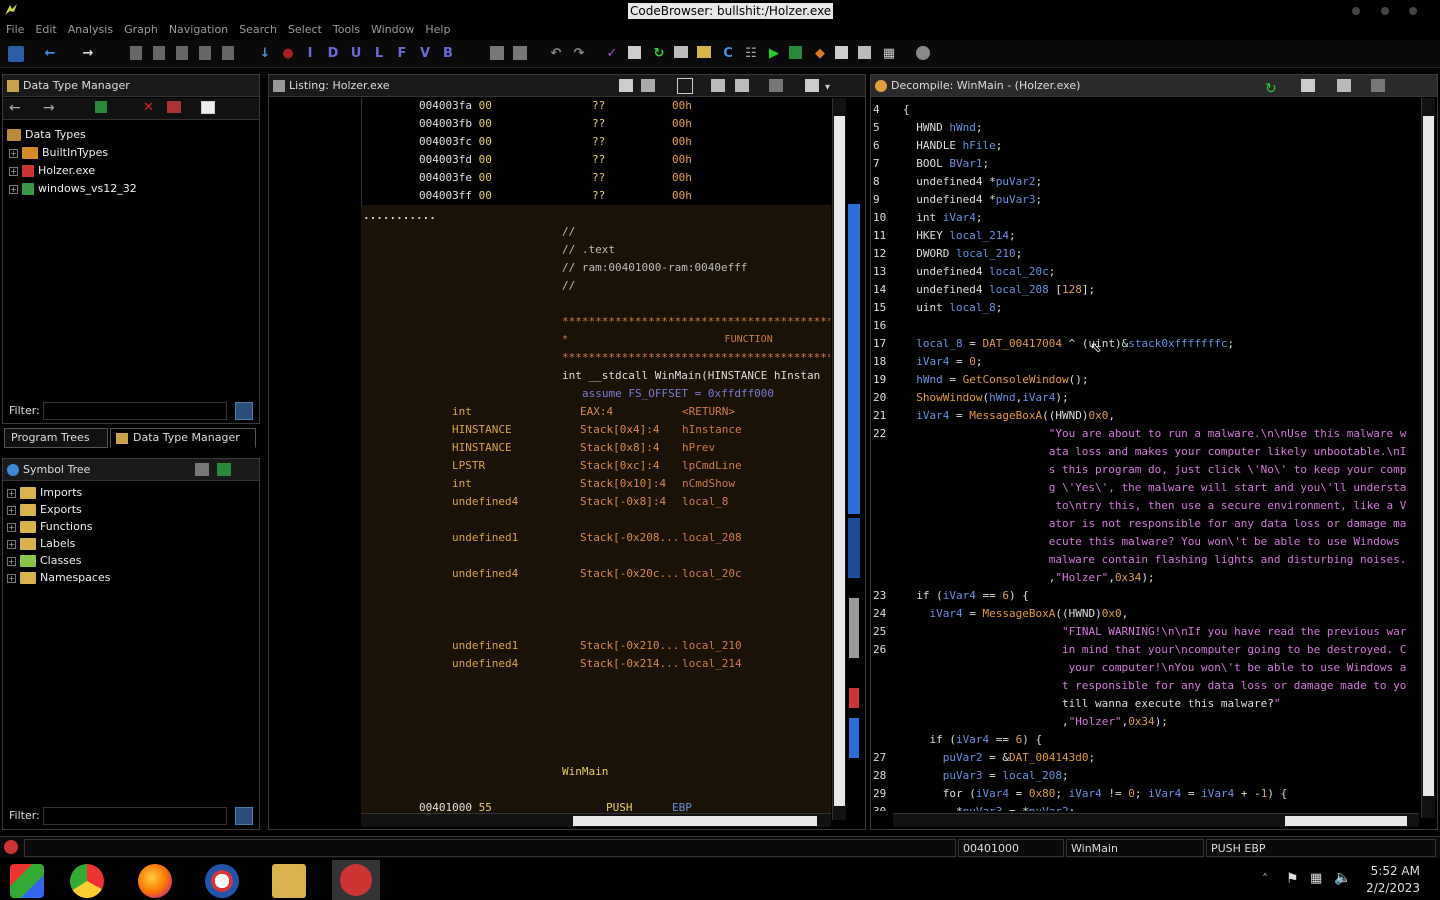 This screenshot has height=900, width=1440. I want to click on param-name: <RETURN>, so click(708, 412).